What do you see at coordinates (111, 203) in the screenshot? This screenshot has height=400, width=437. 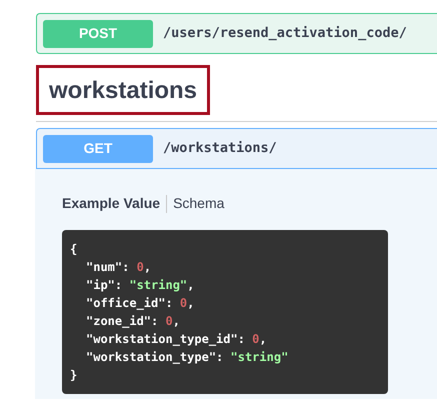 I see `tab: Example Value` at bounding box center [111, 203].